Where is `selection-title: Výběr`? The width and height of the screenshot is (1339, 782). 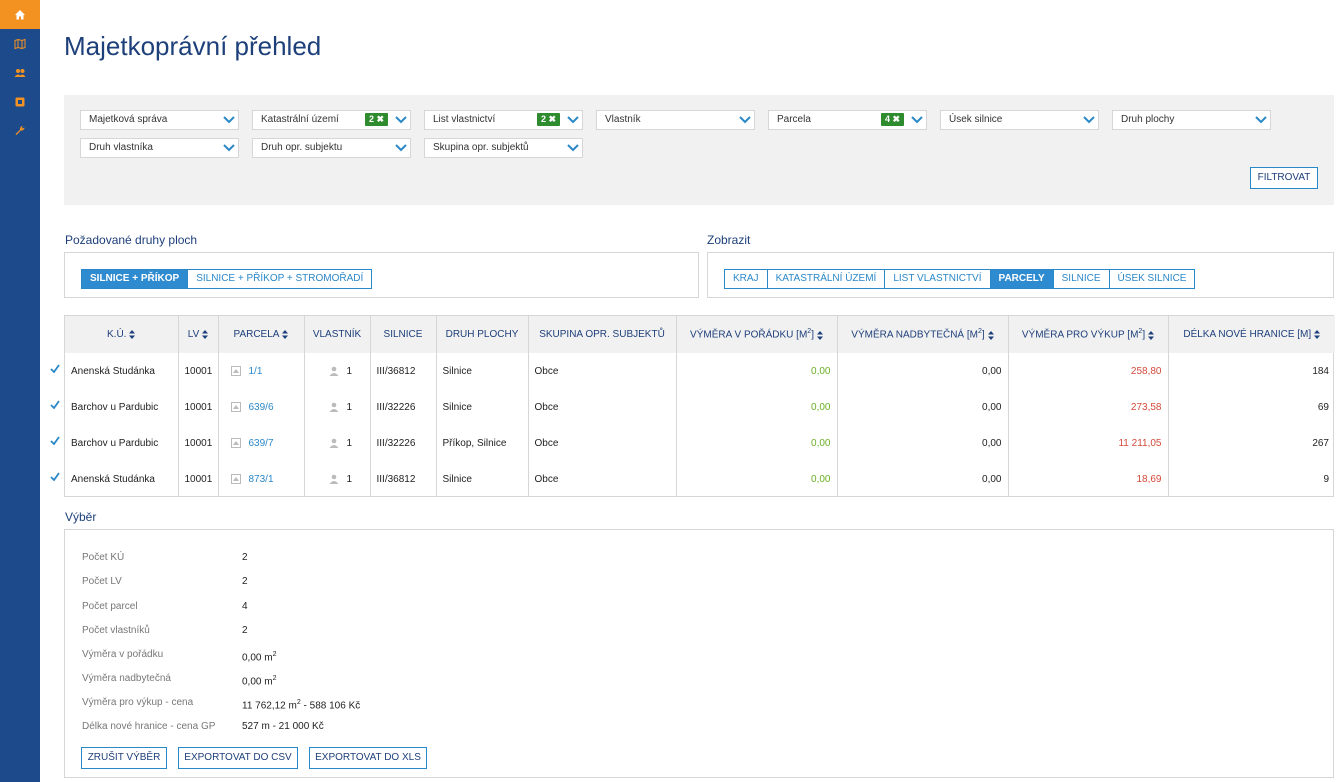
selection-title: Výběr is located at coordinates (81, 517).